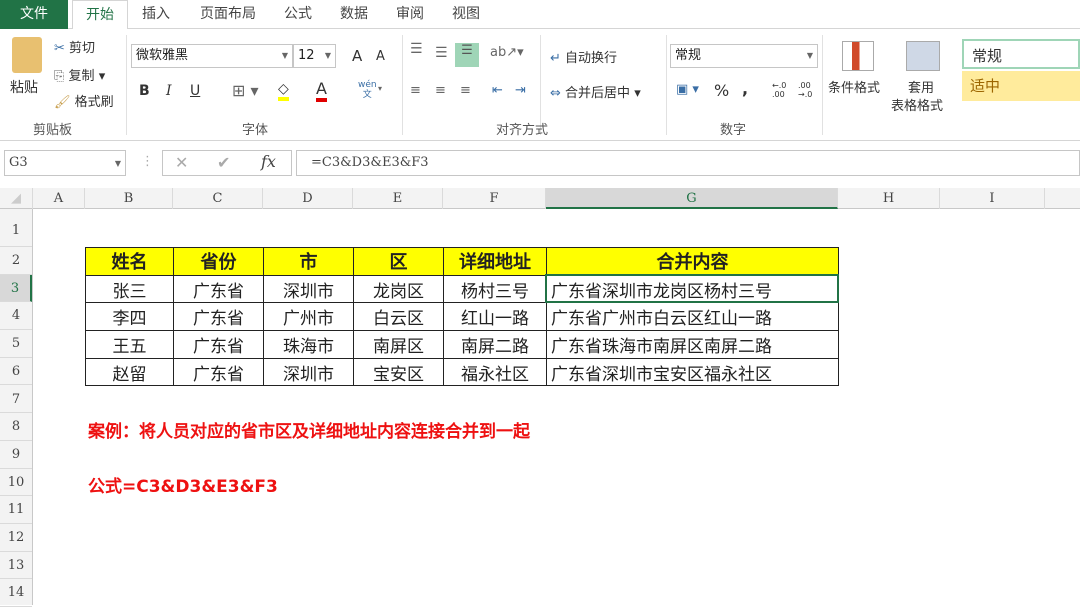 The image size is (1080, 607). Describe the element at coordinates (410, 14) in the screenshot. I see `tab-review: 审阅` at that location.